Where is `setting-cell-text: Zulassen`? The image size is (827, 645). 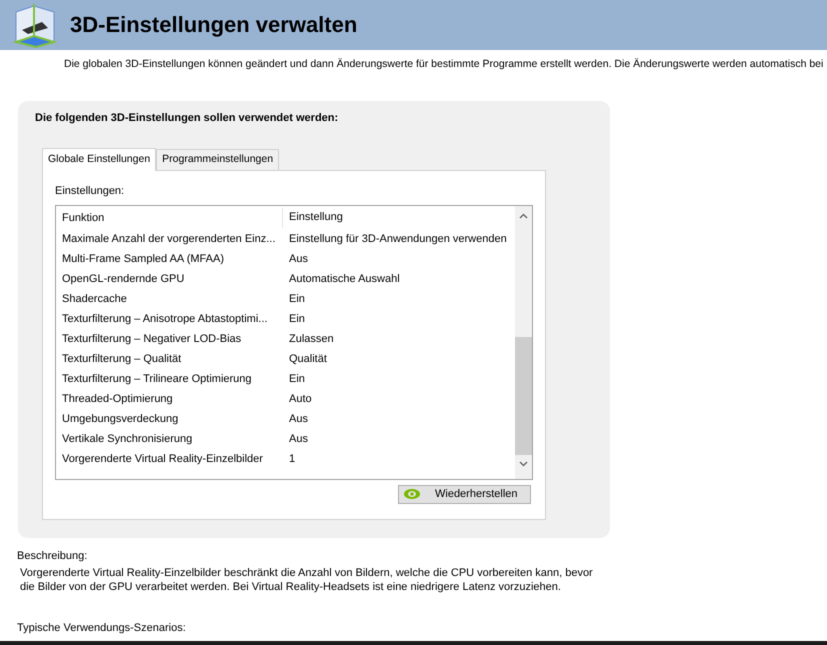 setting-cell-text: Zulassen is located at coordinates (311, 340).